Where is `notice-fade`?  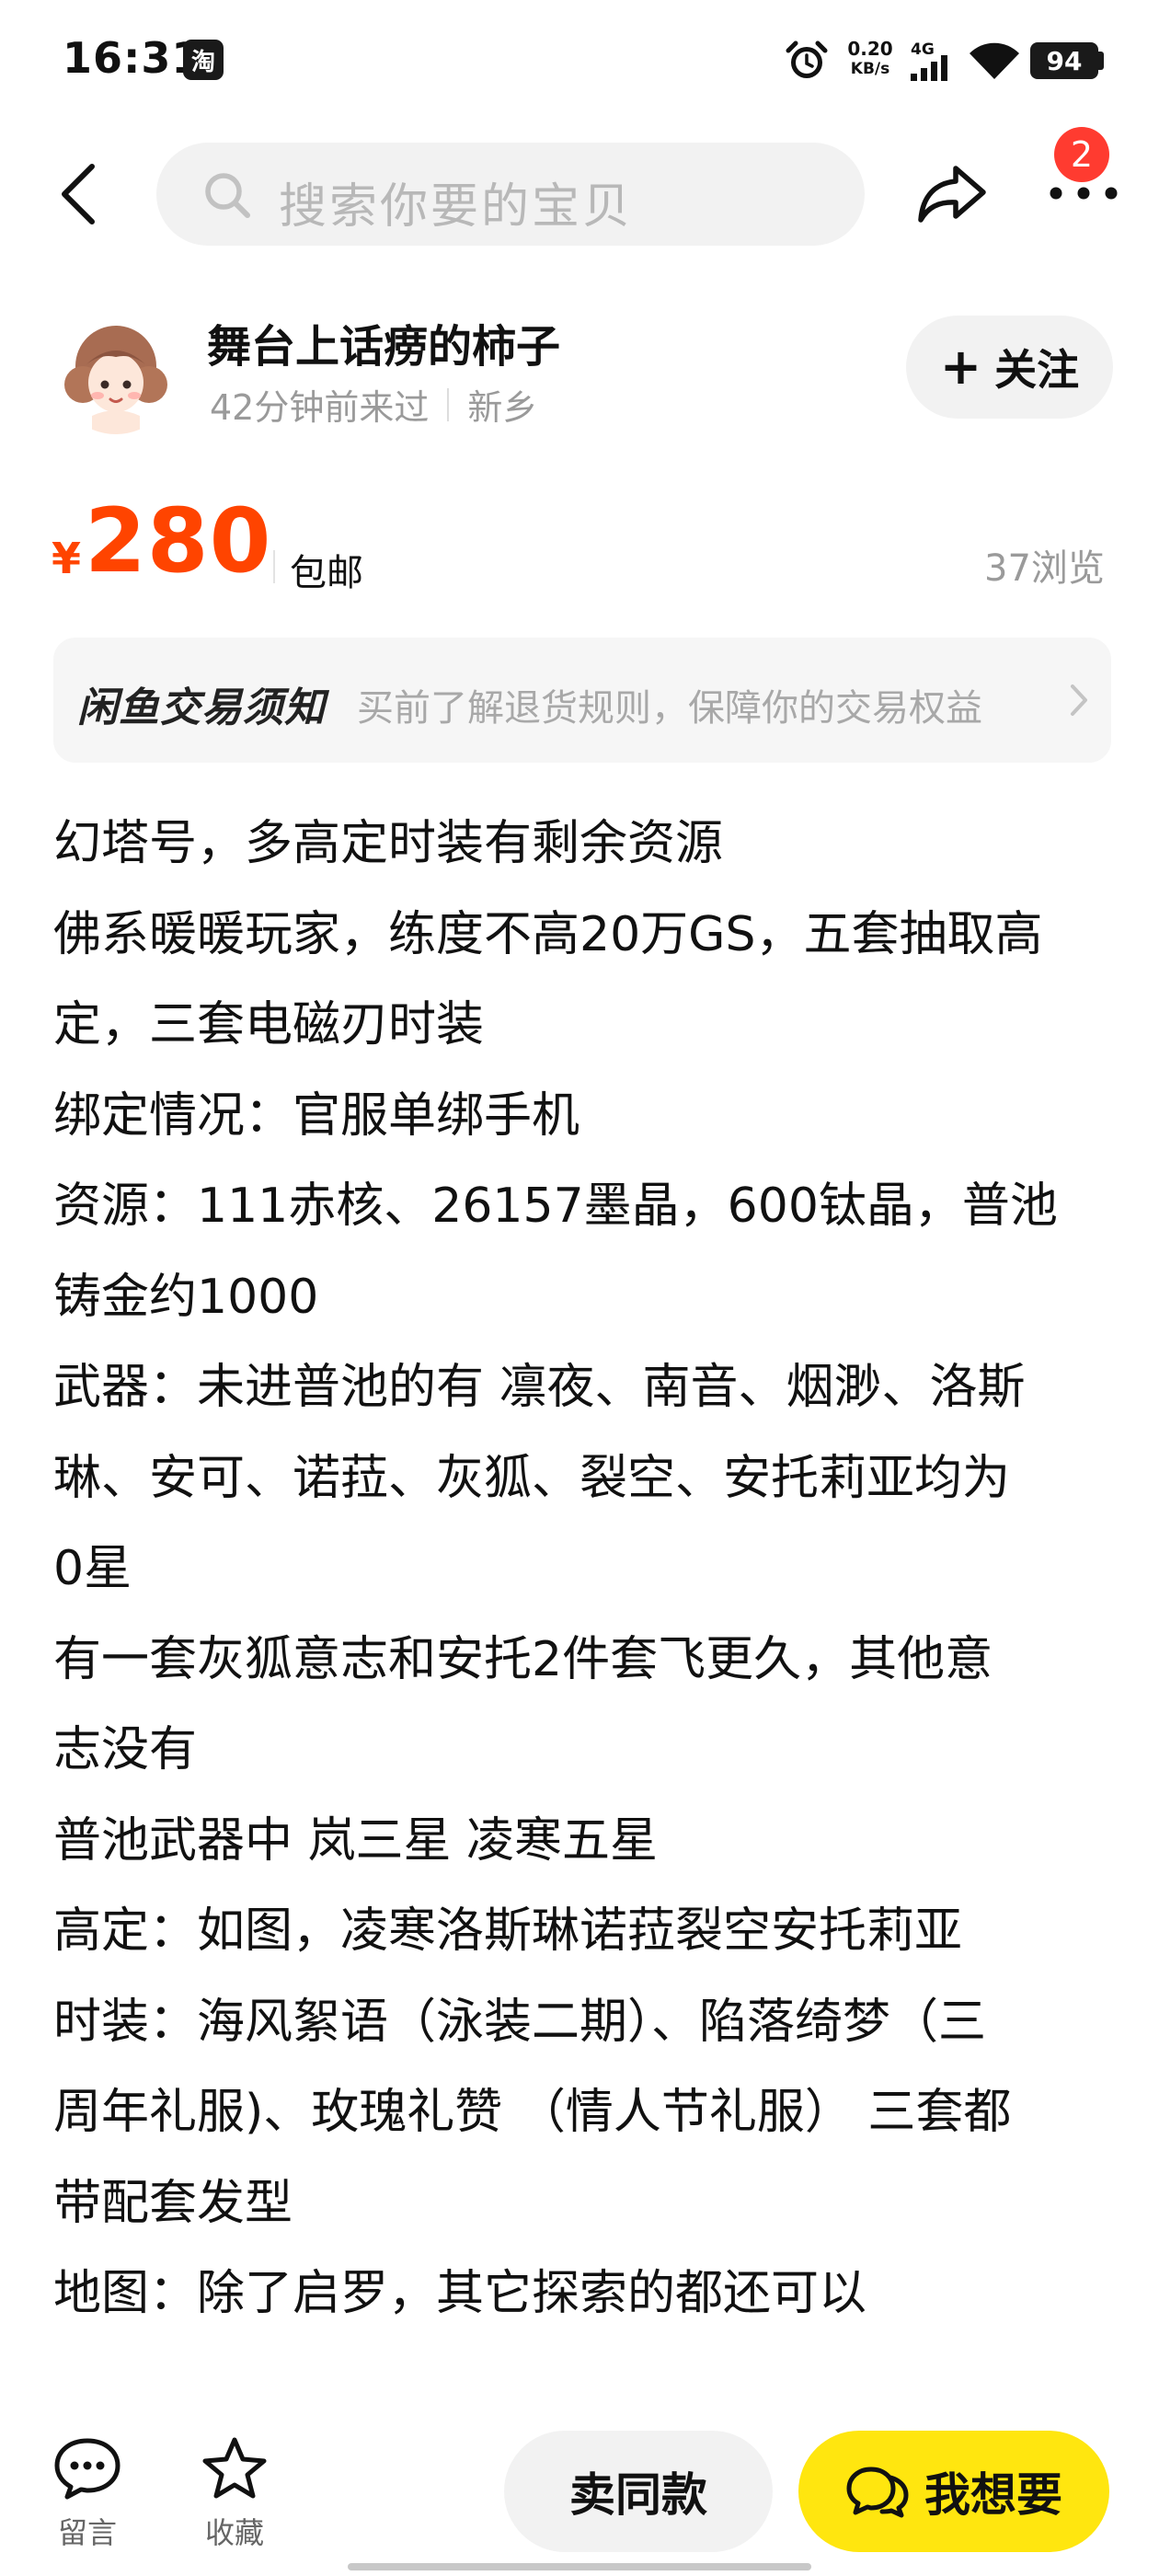 notice-fade is located at coordinates (1037, 700).